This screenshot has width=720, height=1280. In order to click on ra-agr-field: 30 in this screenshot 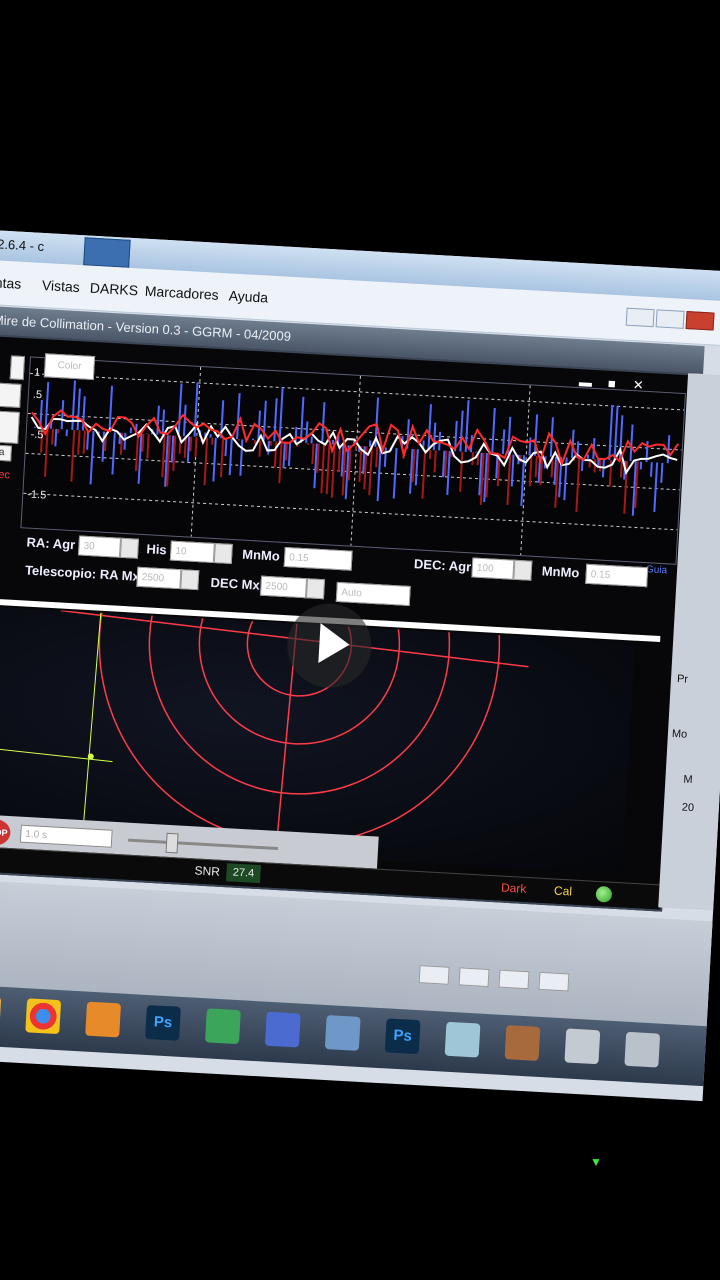, I will do `click(99, 546)`.